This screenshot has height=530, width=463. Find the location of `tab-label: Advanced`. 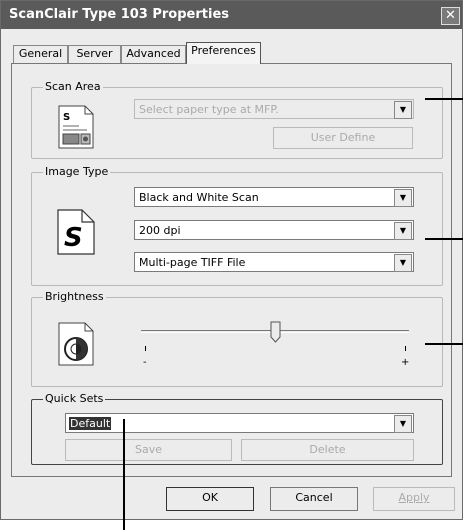

tab-label: Advanced is located at coordinates (153, 53).